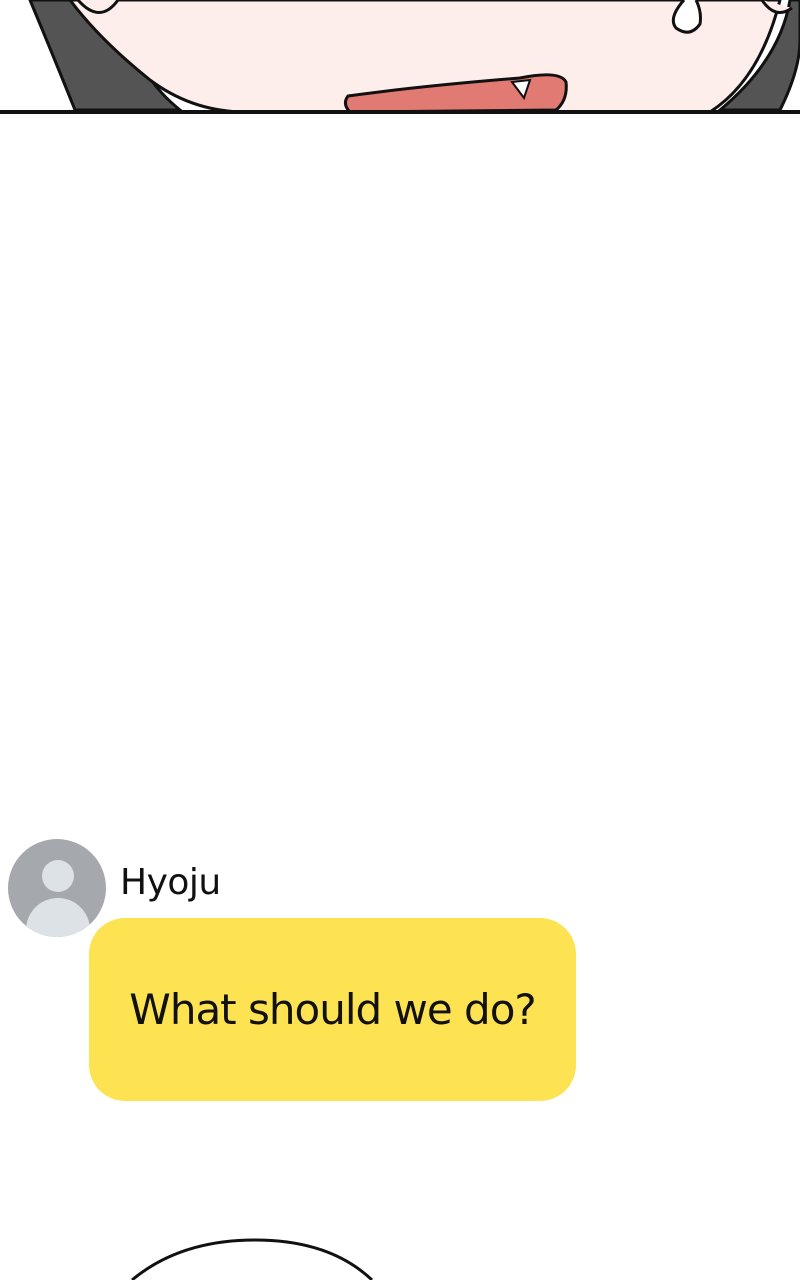 The width and height of the screenshot is (800, 1280). Describe the element at coordinates (58, 876) in the screenshot. I see `avatar-head` at that location.